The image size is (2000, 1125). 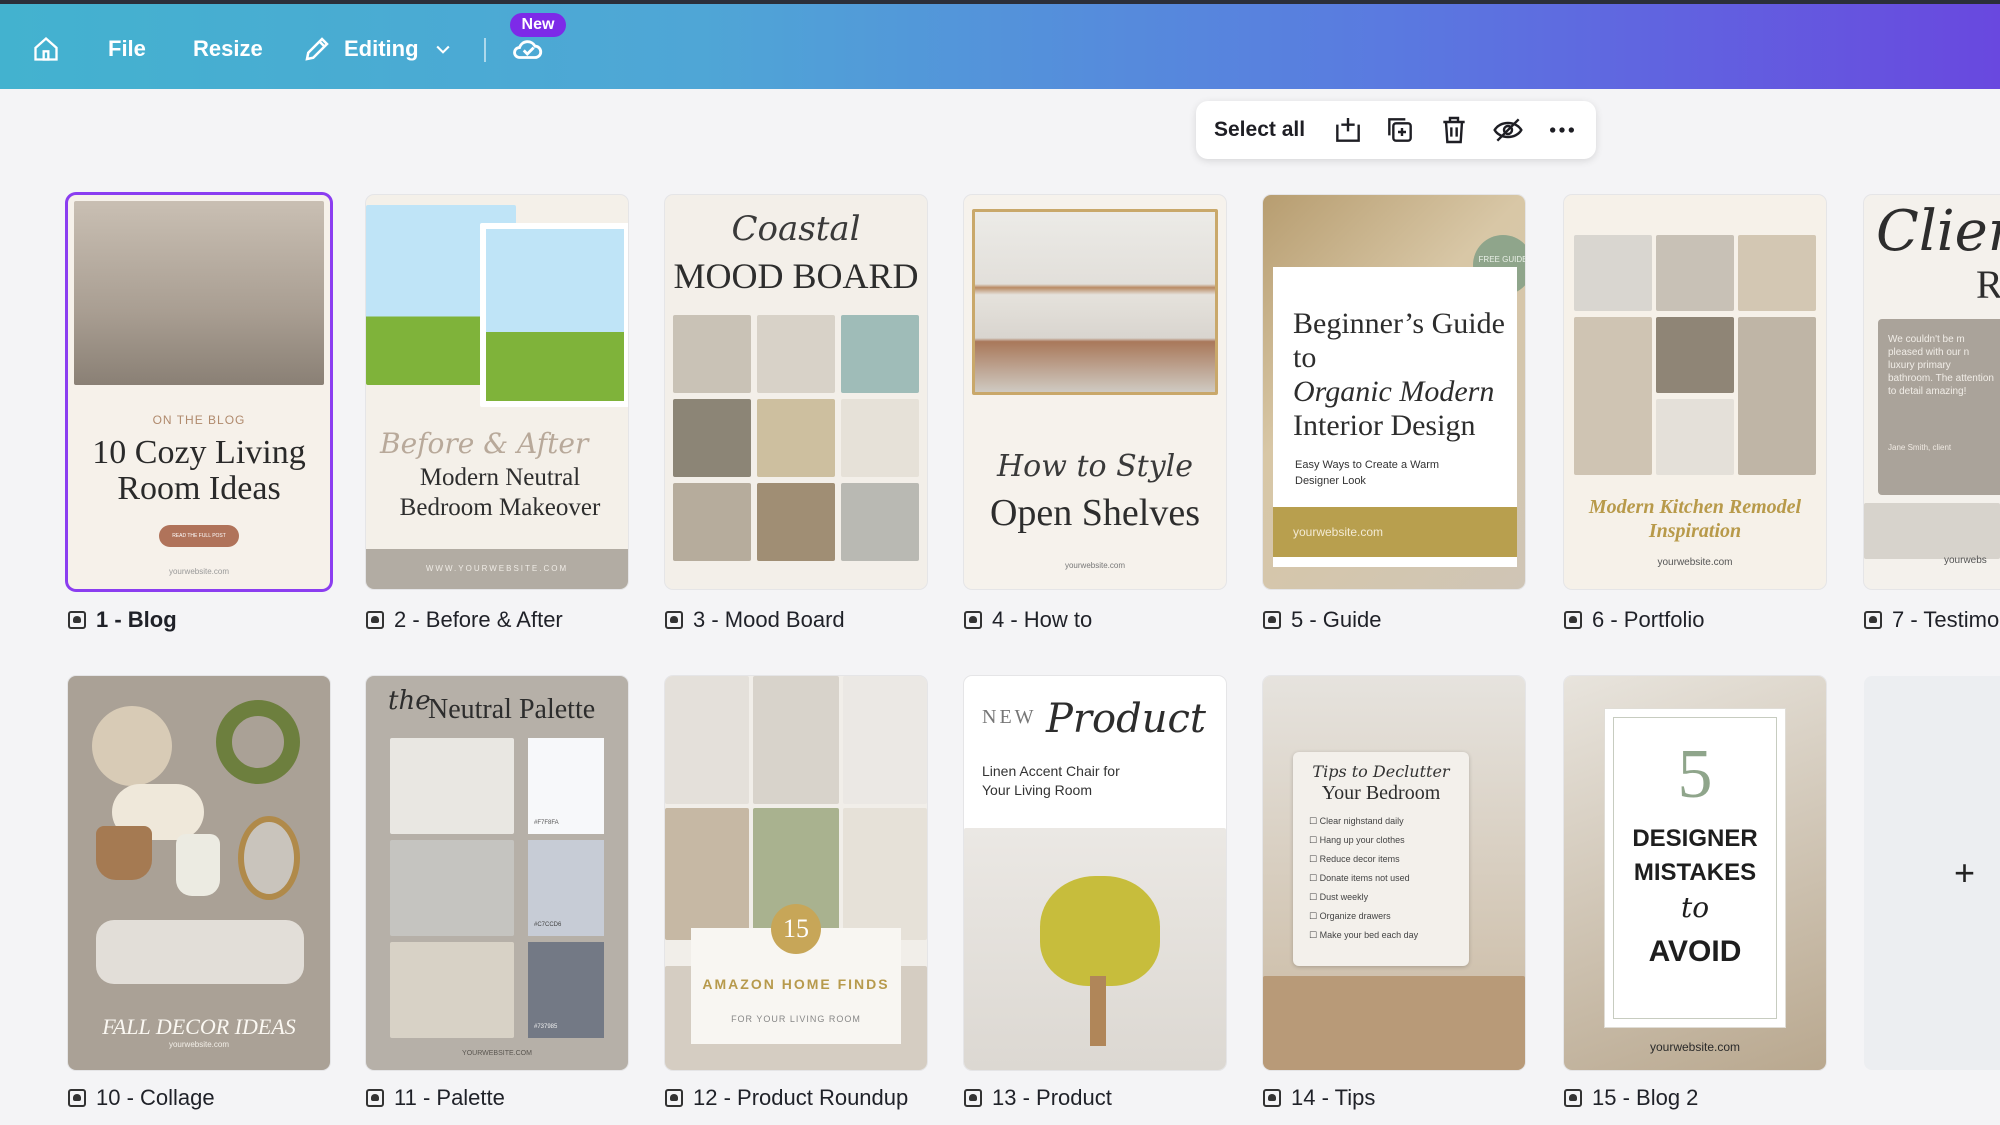 I want to click on page-10-title: FALL DECOR IDEAS, so click(x=199, y=1026).